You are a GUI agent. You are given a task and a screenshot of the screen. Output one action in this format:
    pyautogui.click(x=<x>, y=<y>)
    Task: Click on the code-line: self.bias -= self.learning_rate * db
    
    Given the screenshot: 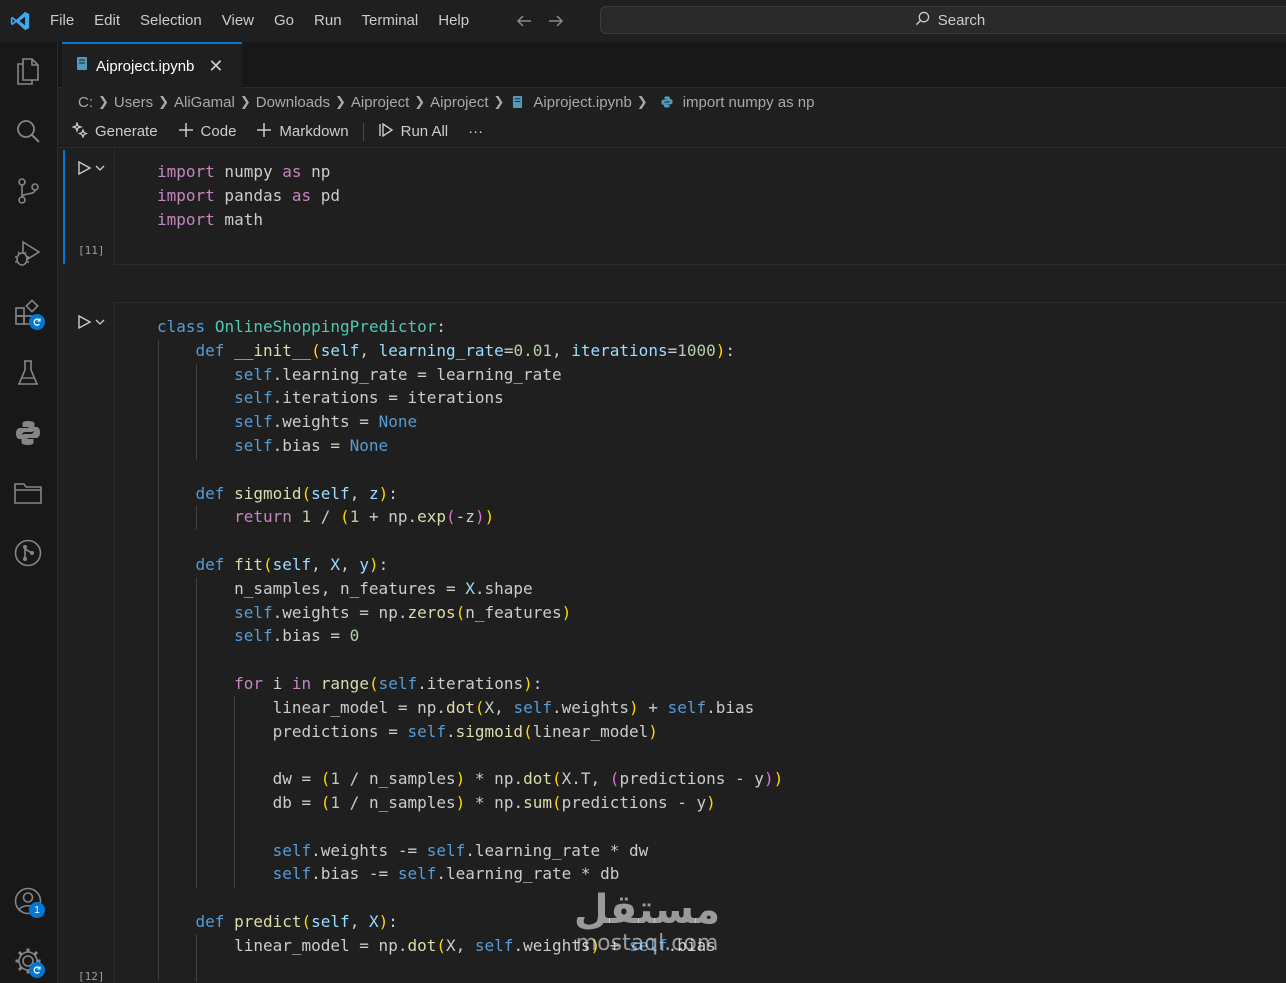 What is the action you would take?
    pyautogui.click(x=446, y=874)
    